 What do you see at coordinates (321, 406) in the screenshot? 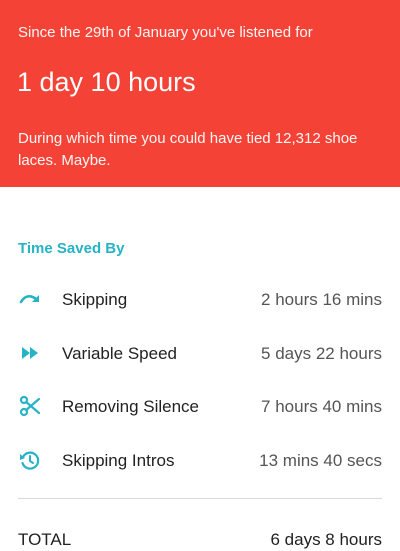
I see `row-value: 7 hours 40 mins` at bounding box center [321, 406].